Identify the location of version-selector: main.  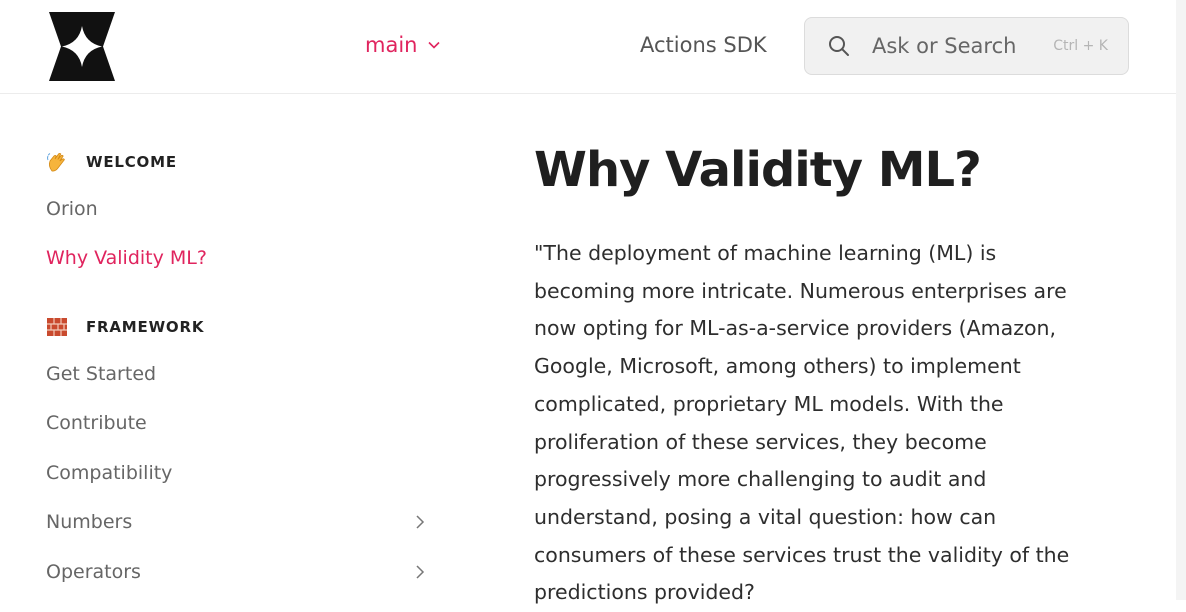
(403, 45).